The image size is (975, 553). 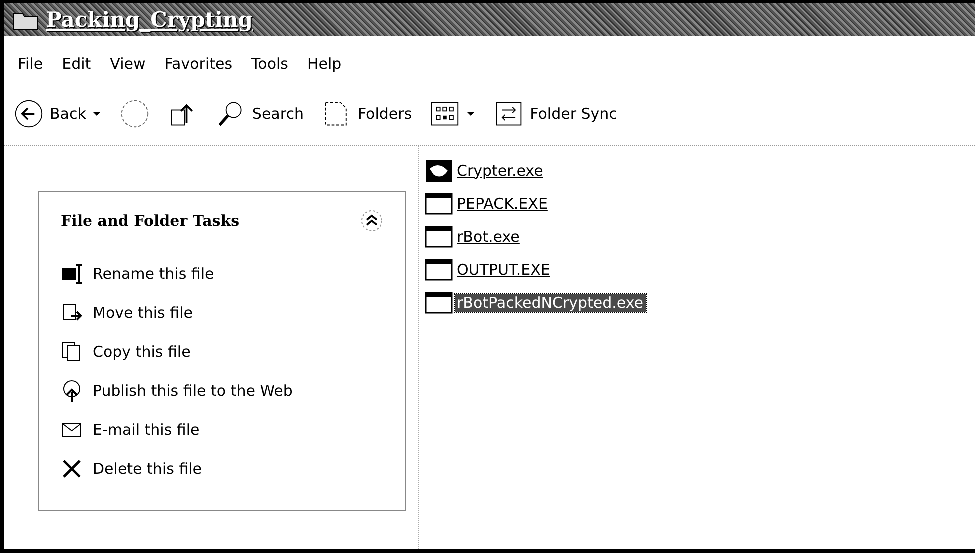 What do you see at coordinates (439, 170) in the screenshot?
I see `app-icon` at bounding box center [439, 170].